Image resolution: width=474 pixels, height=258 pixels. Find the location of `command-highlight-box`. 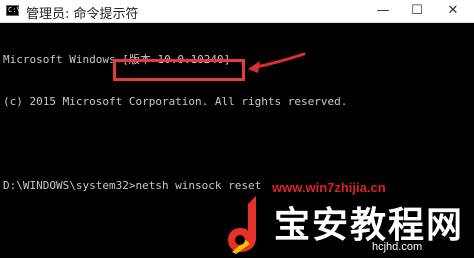

command-highlight-box is located at coordinates (179, 70).